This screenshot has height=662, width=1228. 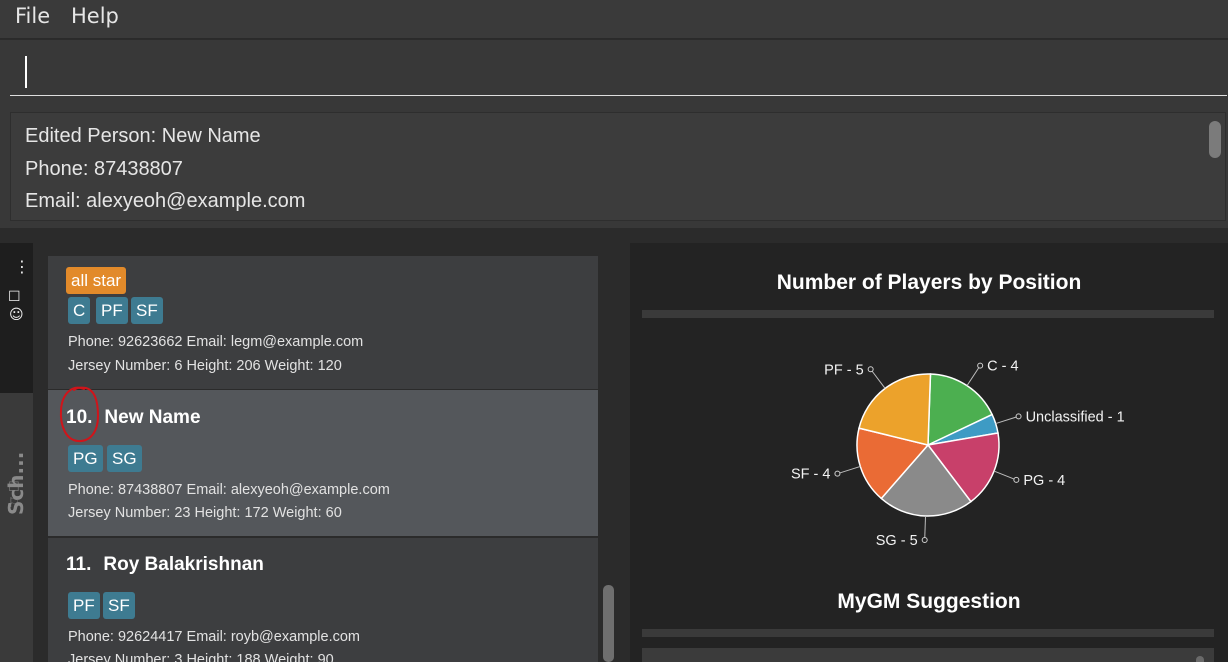 What do you see at coordinates (1002, 367) in the screenshot?
I see `pie-label-c: C - 4` at bounding box center [1002, 367].